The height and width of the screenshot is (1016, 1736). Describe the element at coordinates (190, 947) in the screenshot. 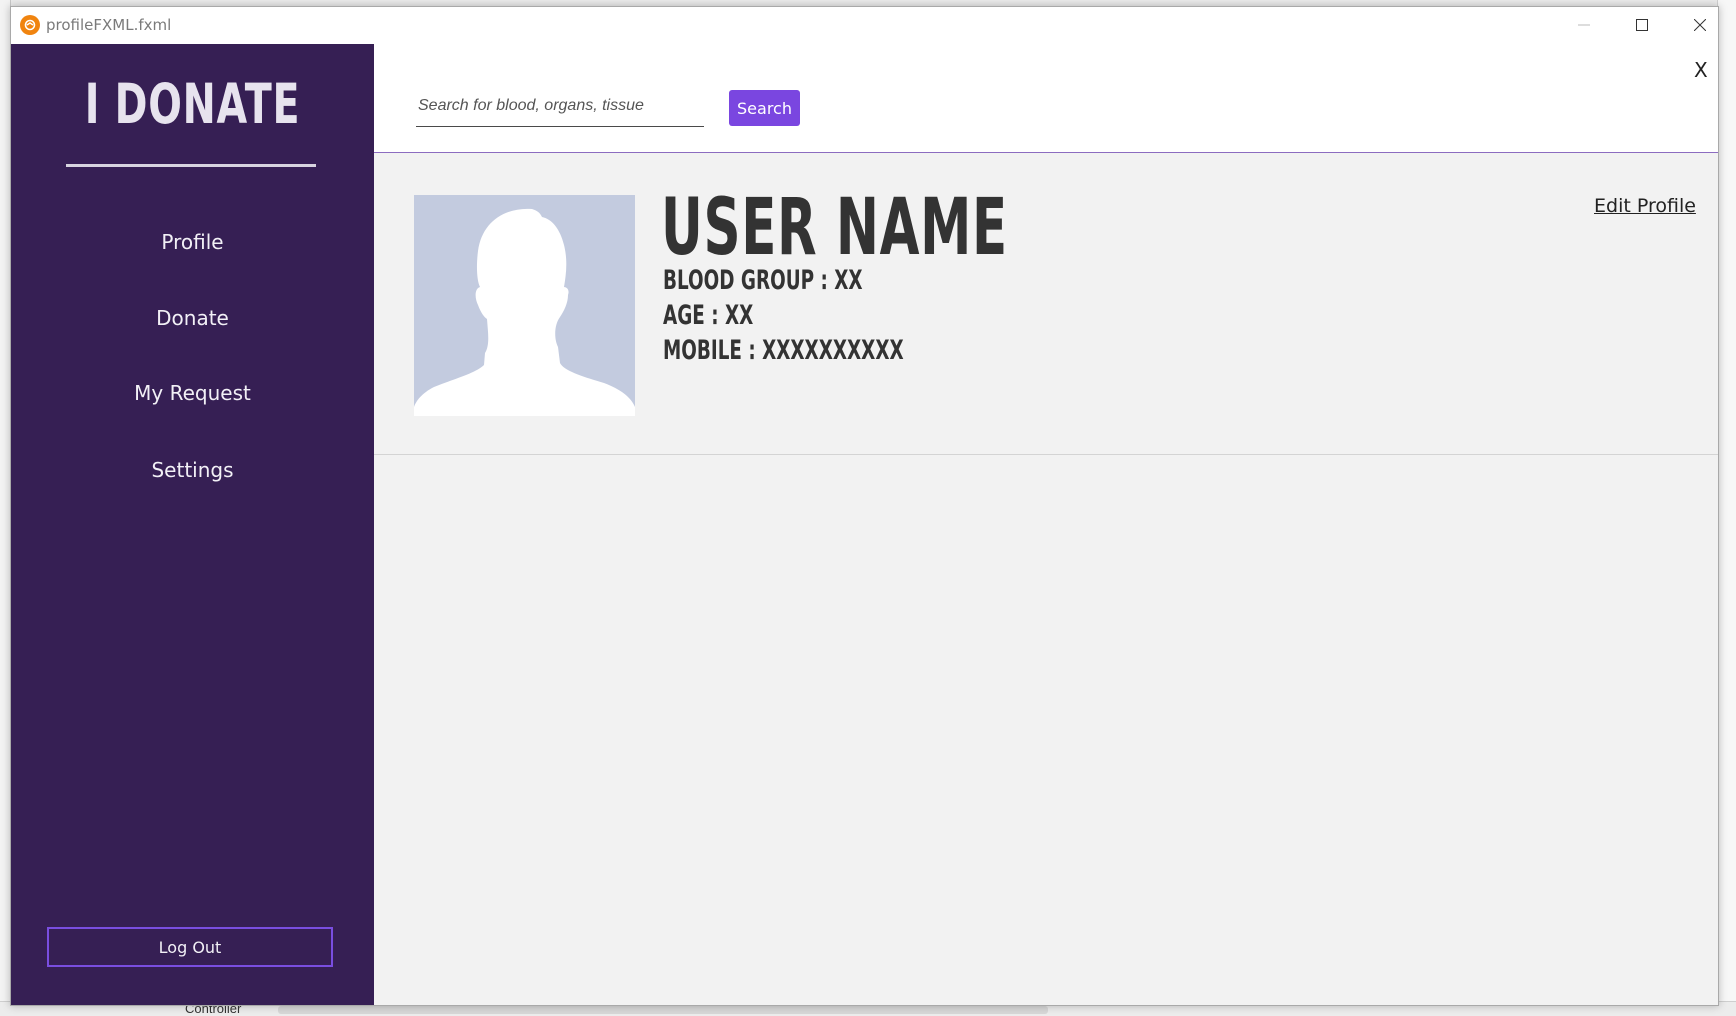

I see `logout-button: Log Out` at that location.